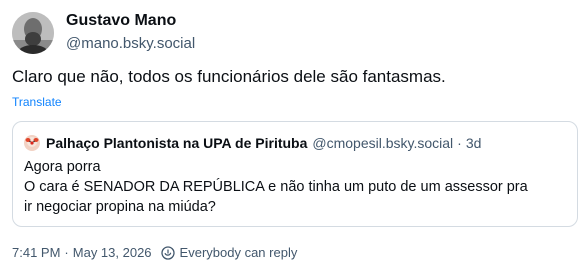 The height and width of the screenshot is (271, 586). I want to click on author-handle: @mano.bsky.social, so click(130, 44).